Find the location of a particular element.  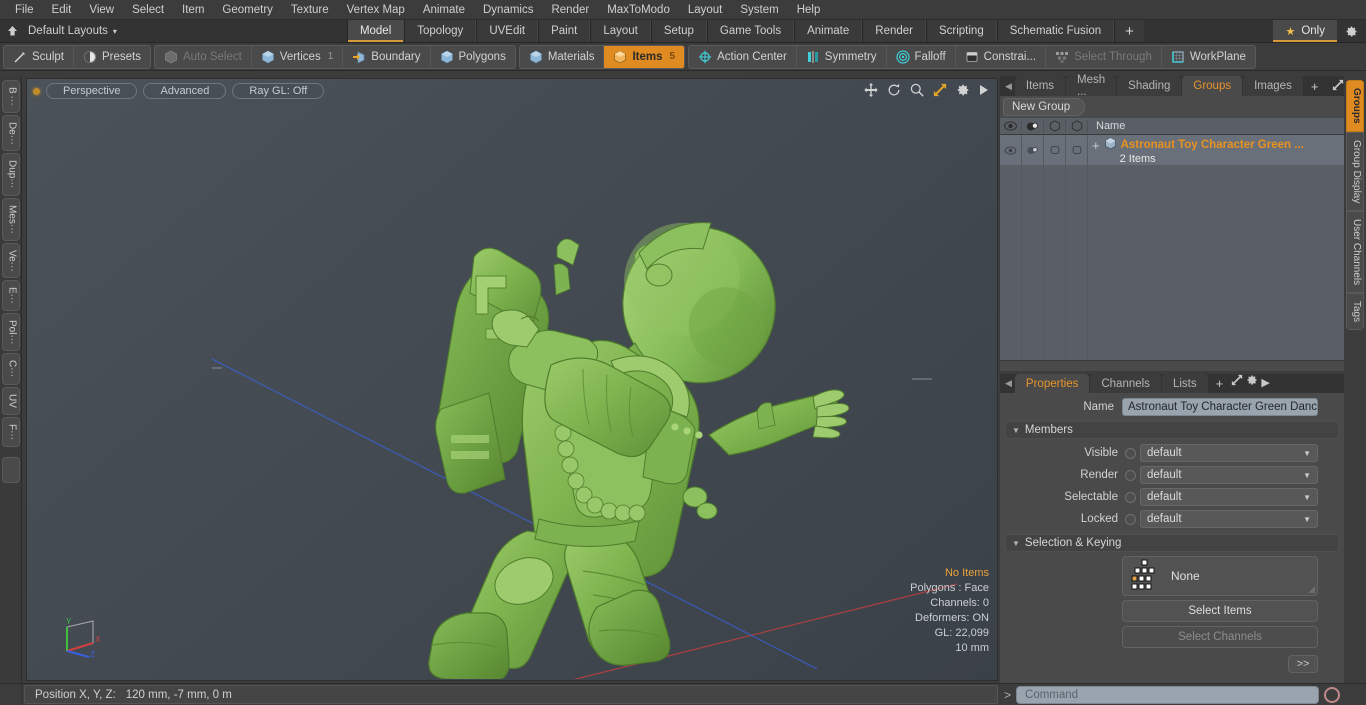

command-input: Command is located at coordinates (1167, 694).